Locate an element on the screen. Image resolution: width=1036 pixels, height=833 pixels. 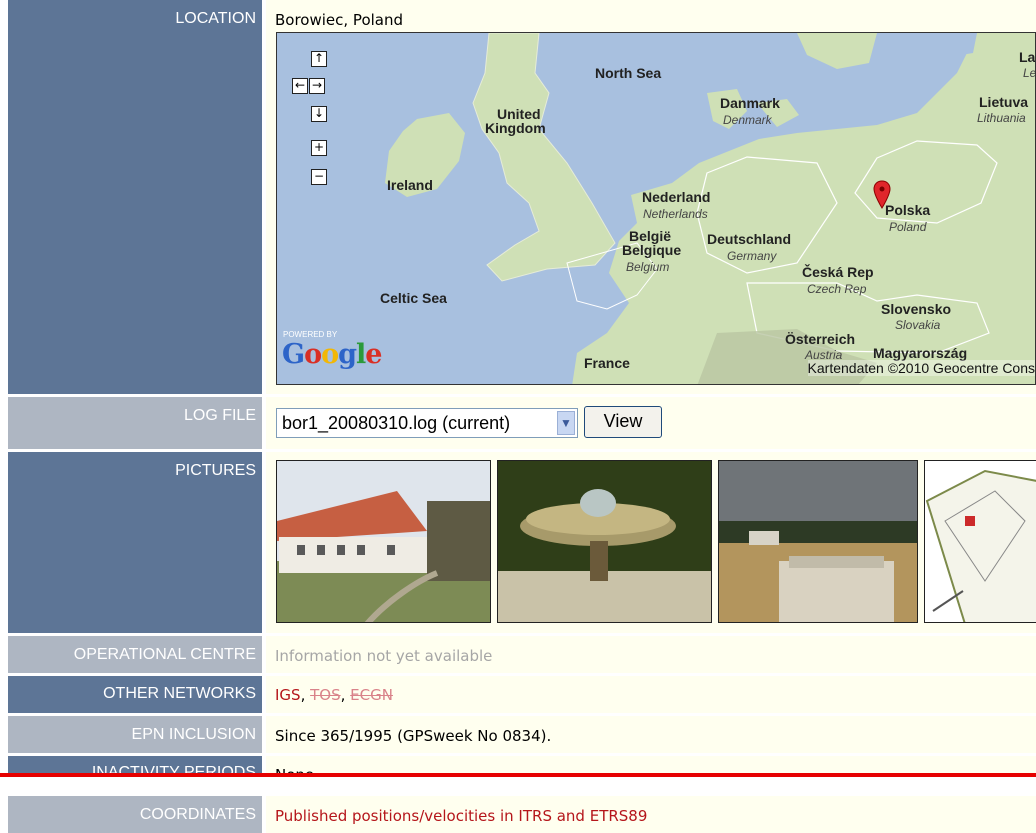
operational-centre-value-cell: Information not yet available is located at coordinates (651, 654).